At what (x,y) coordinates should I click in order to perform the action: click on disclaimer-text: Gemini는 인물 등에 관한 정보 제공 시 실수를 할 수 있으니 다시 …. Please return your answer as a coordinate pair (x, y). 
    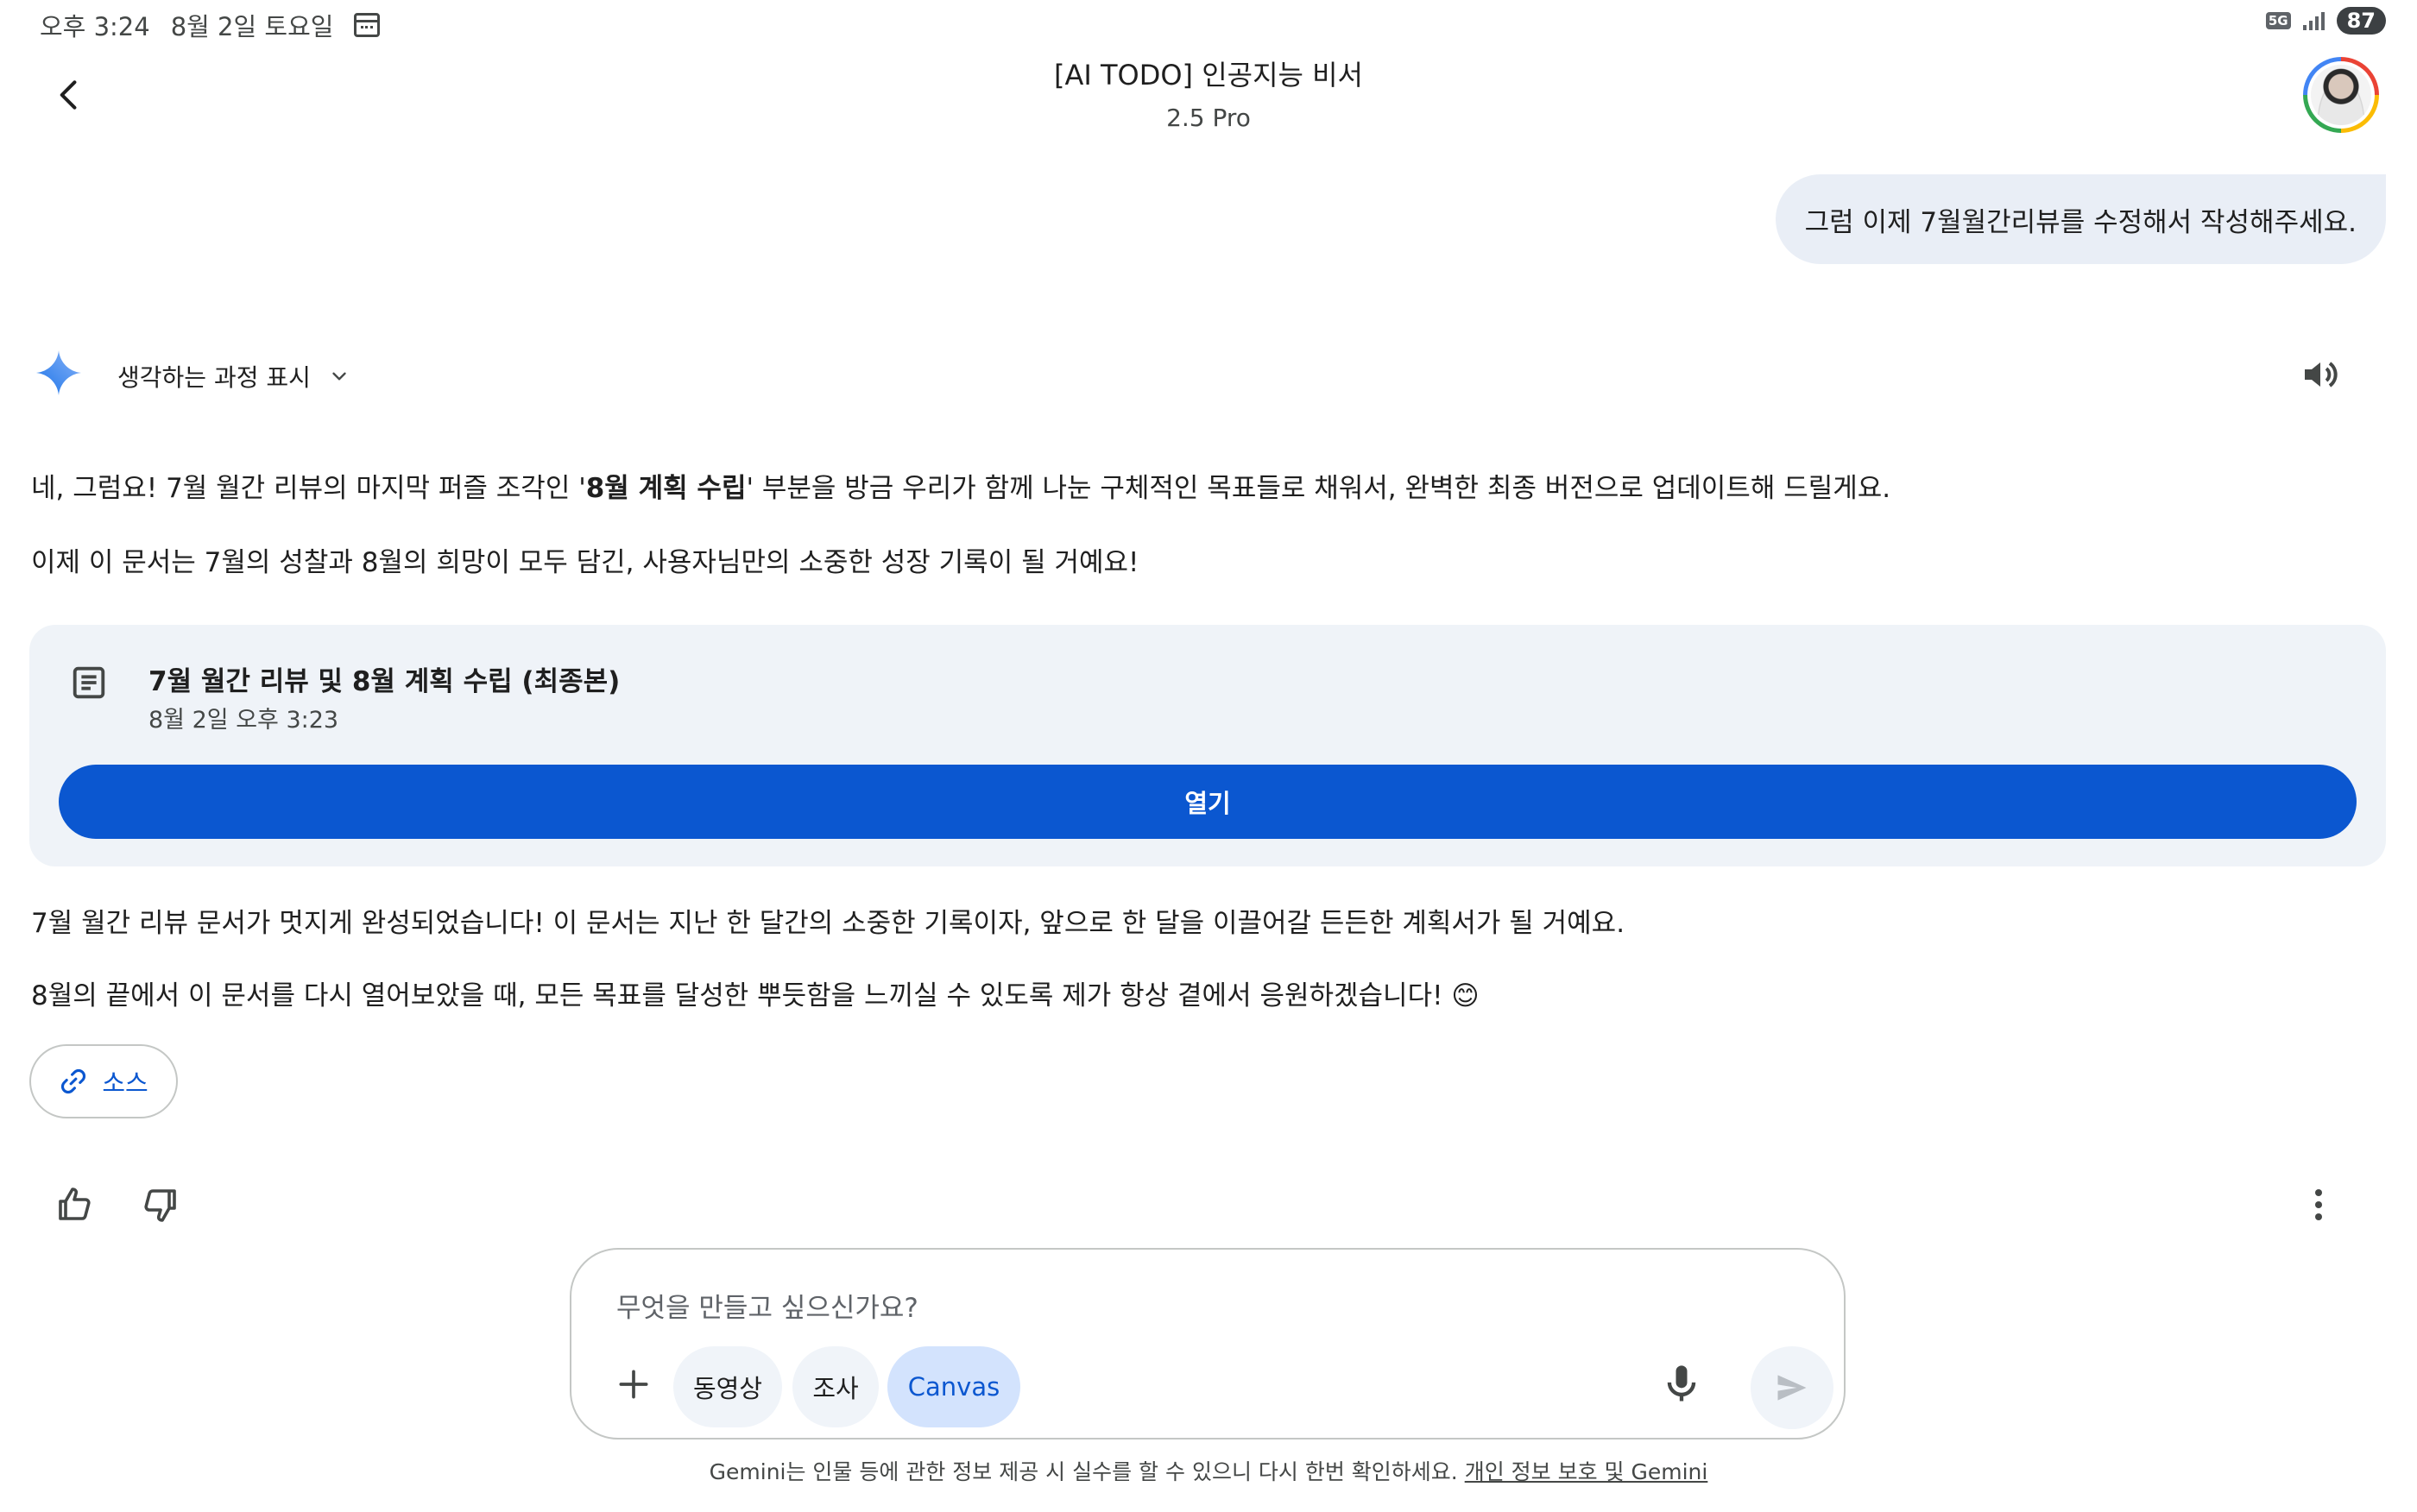
    Looking at the image, I should click on (1087, 1471).